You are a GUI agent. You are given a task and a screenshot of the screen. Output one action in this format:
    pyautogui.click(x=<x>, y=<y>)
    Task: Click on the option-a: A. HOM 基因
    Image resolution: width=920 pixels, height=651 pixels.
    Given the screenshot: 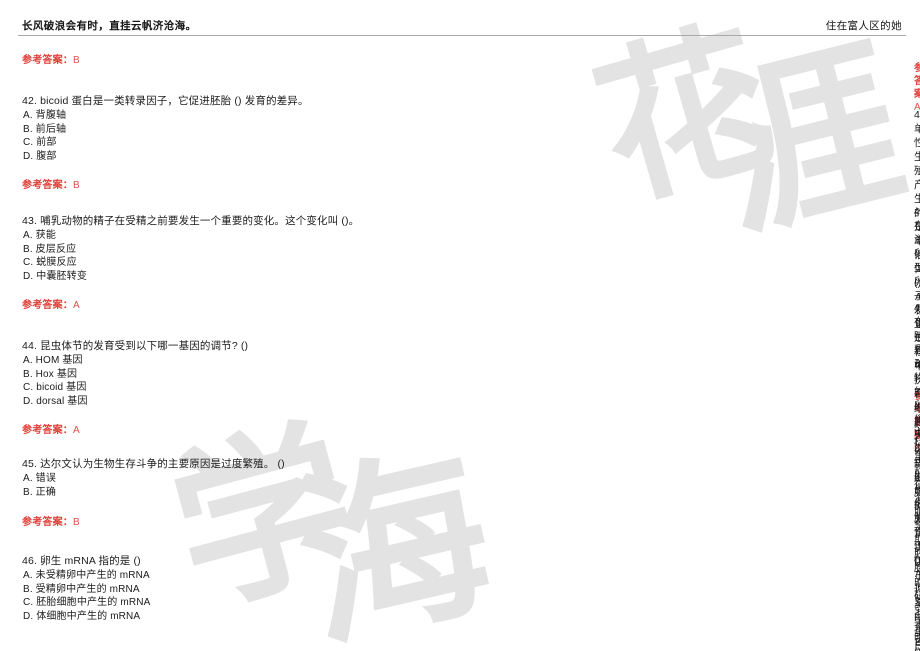 What is the action you would take?
    pyautogui.click(x=53, y=360)
    